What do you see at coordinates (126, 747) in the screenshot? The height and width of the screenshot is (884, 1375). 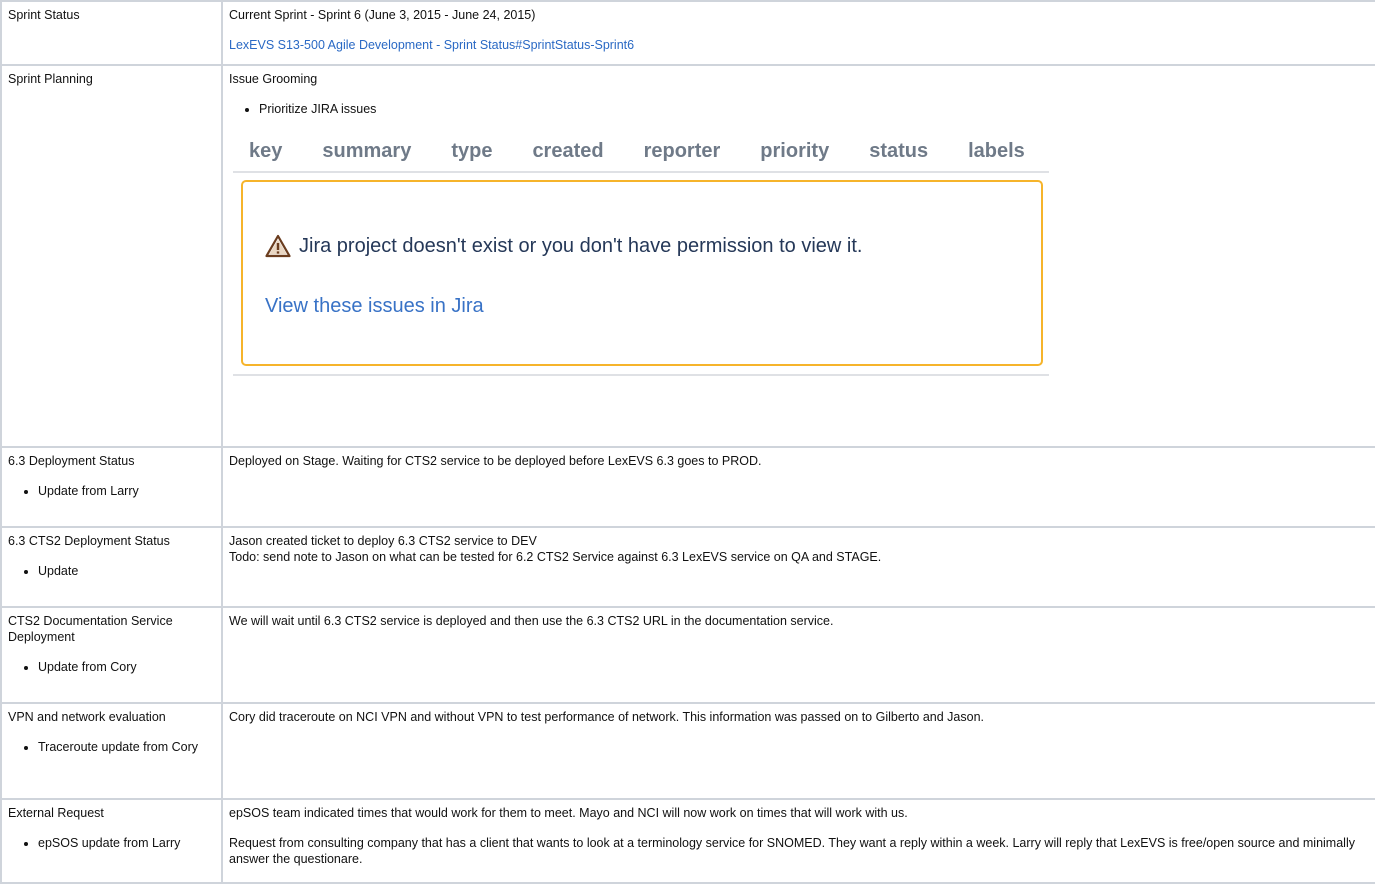 I see `list-item: Traceroute update from Cory` at bounding box center [126, 747].